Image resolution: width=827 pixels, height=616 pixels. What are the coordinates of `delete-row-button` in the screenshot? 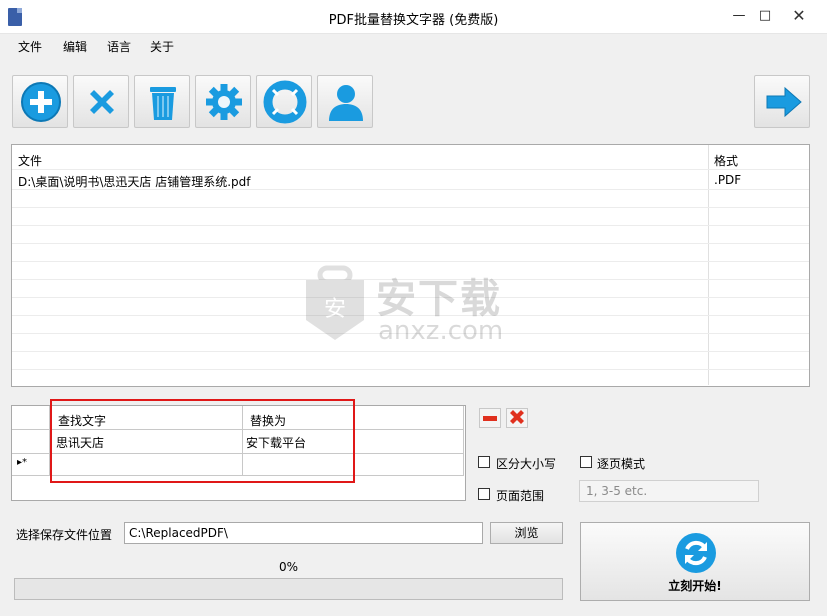 It's located at (517, 418).